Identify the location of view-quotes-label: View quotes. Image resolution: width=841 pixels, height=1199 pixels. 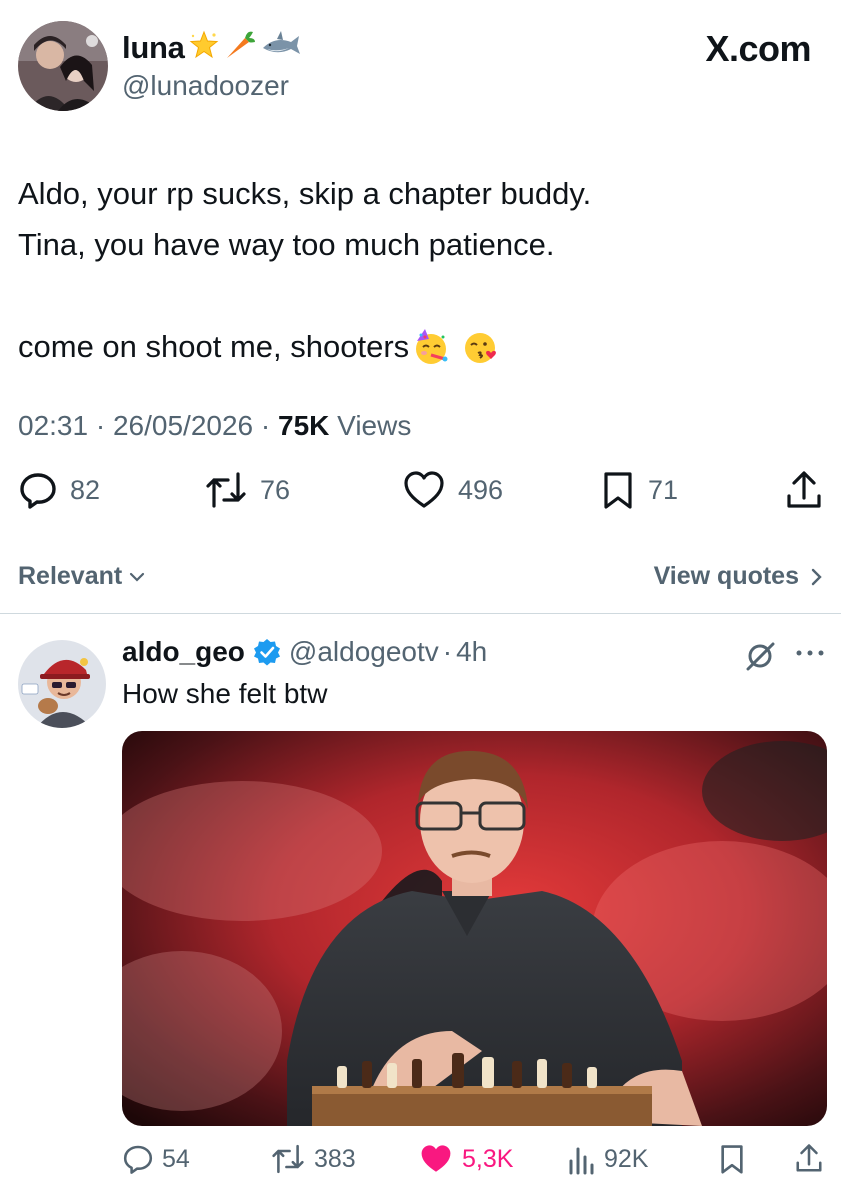
(726, 576).